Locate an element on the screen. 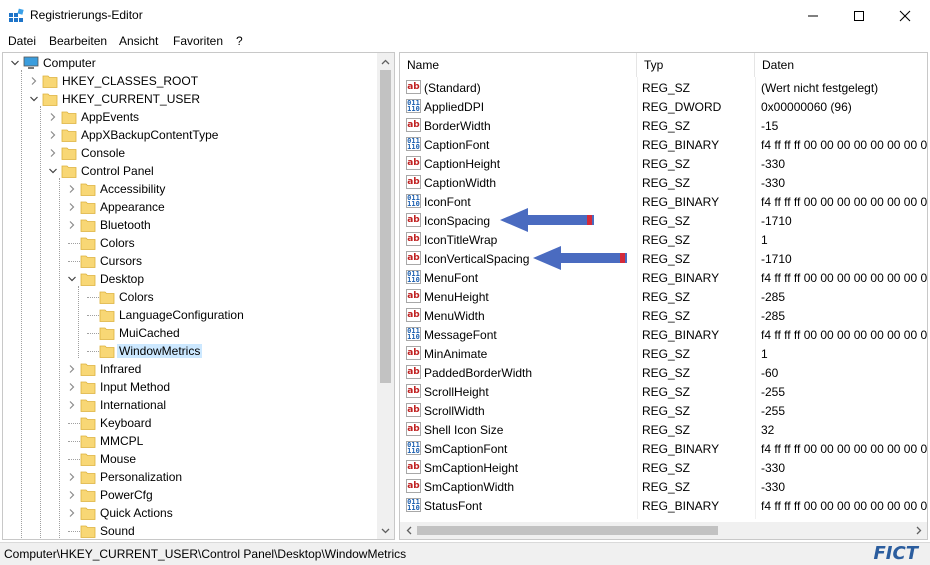 The image size is (930, 565). list-horizontal-scrollbar is located at coordinates (663, 530).